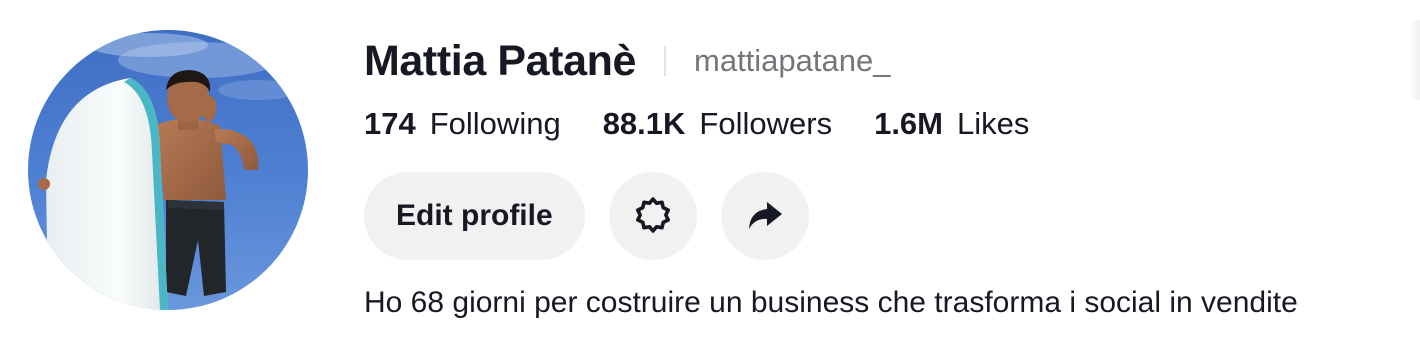 Image resolution: width=1420 pixels, height=350 pixels. I want to click on stat-value: 1.6M, so click(908, 123).